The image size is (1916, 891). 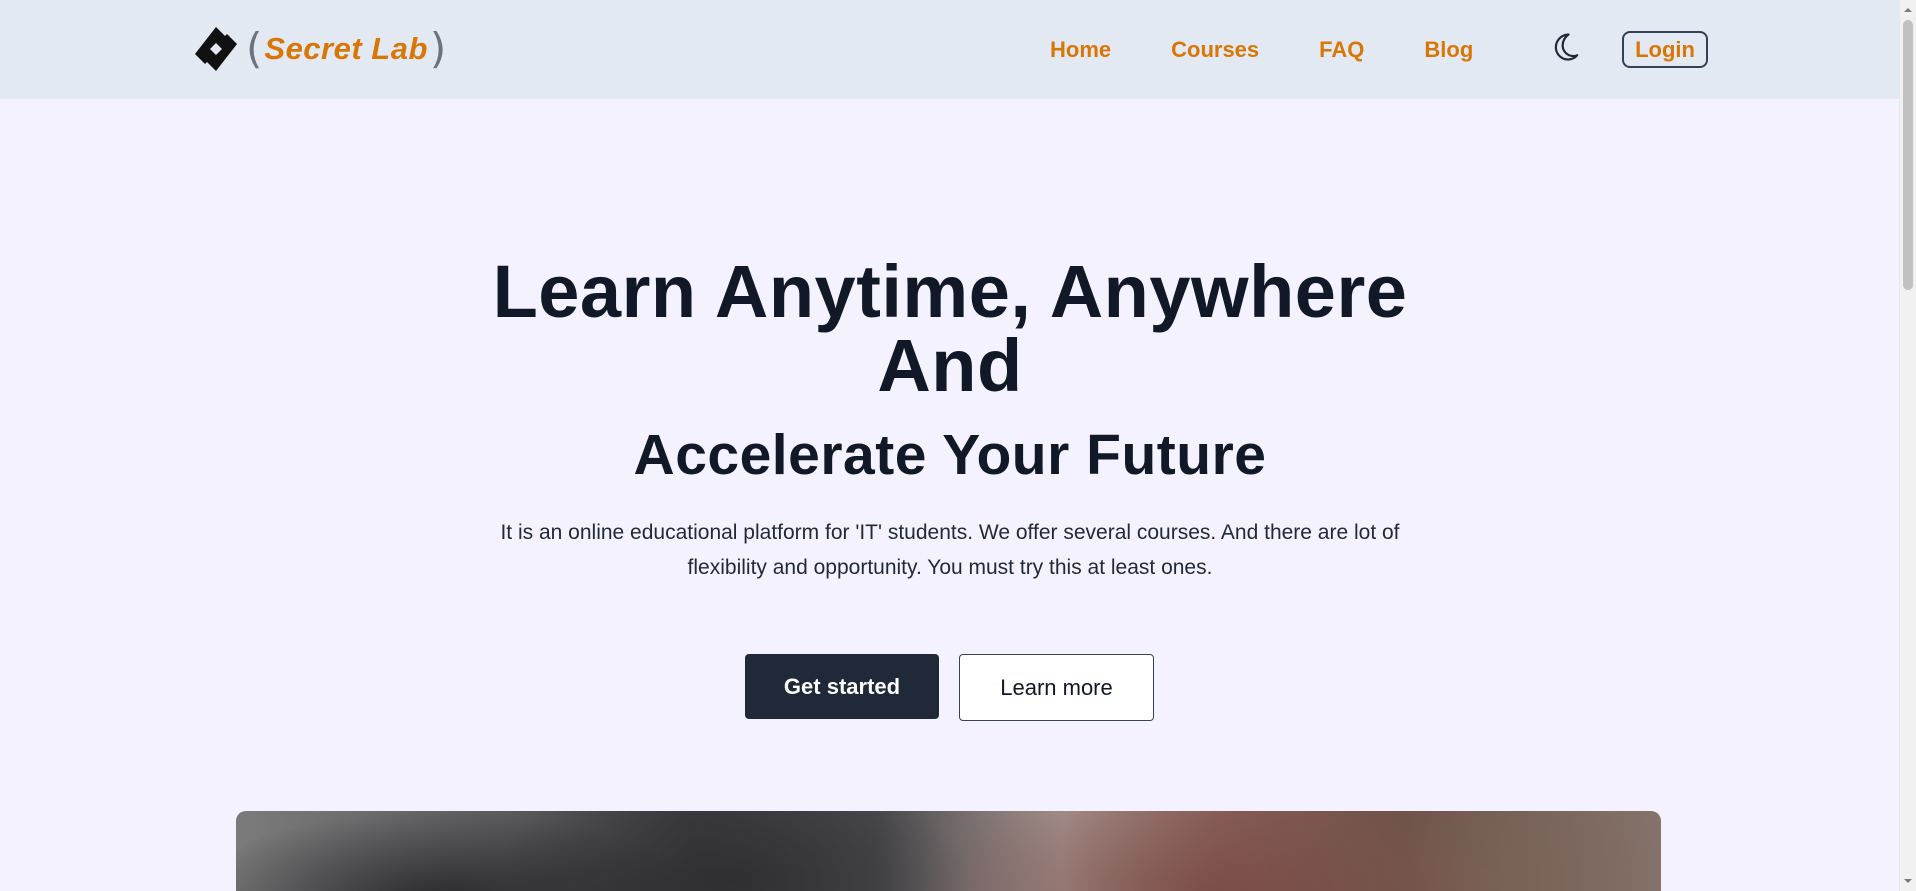 I want to click on hero-subtitle: Accelerate Your Future, so click(x=950, y=455).